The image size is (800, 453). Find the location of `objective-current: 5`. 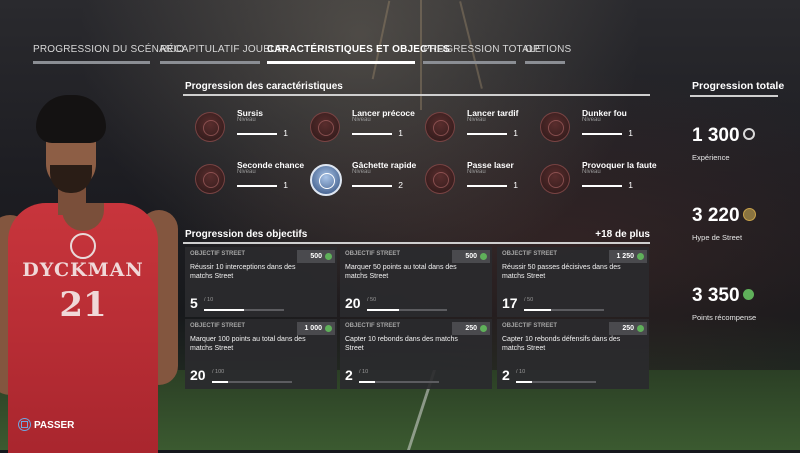

objective-current: 5 is located at coordinates (194, 303).